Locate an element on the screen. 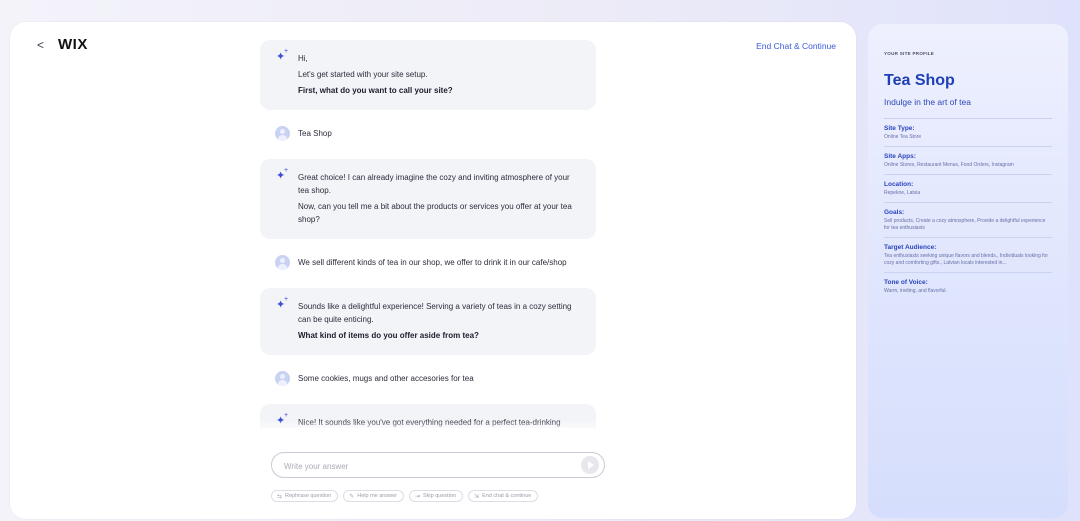 Image resolution: width=1080 pixels, height=521 pixels. help-me-answer-button: ✎ Help me answer is located at coordinates (373, 496).